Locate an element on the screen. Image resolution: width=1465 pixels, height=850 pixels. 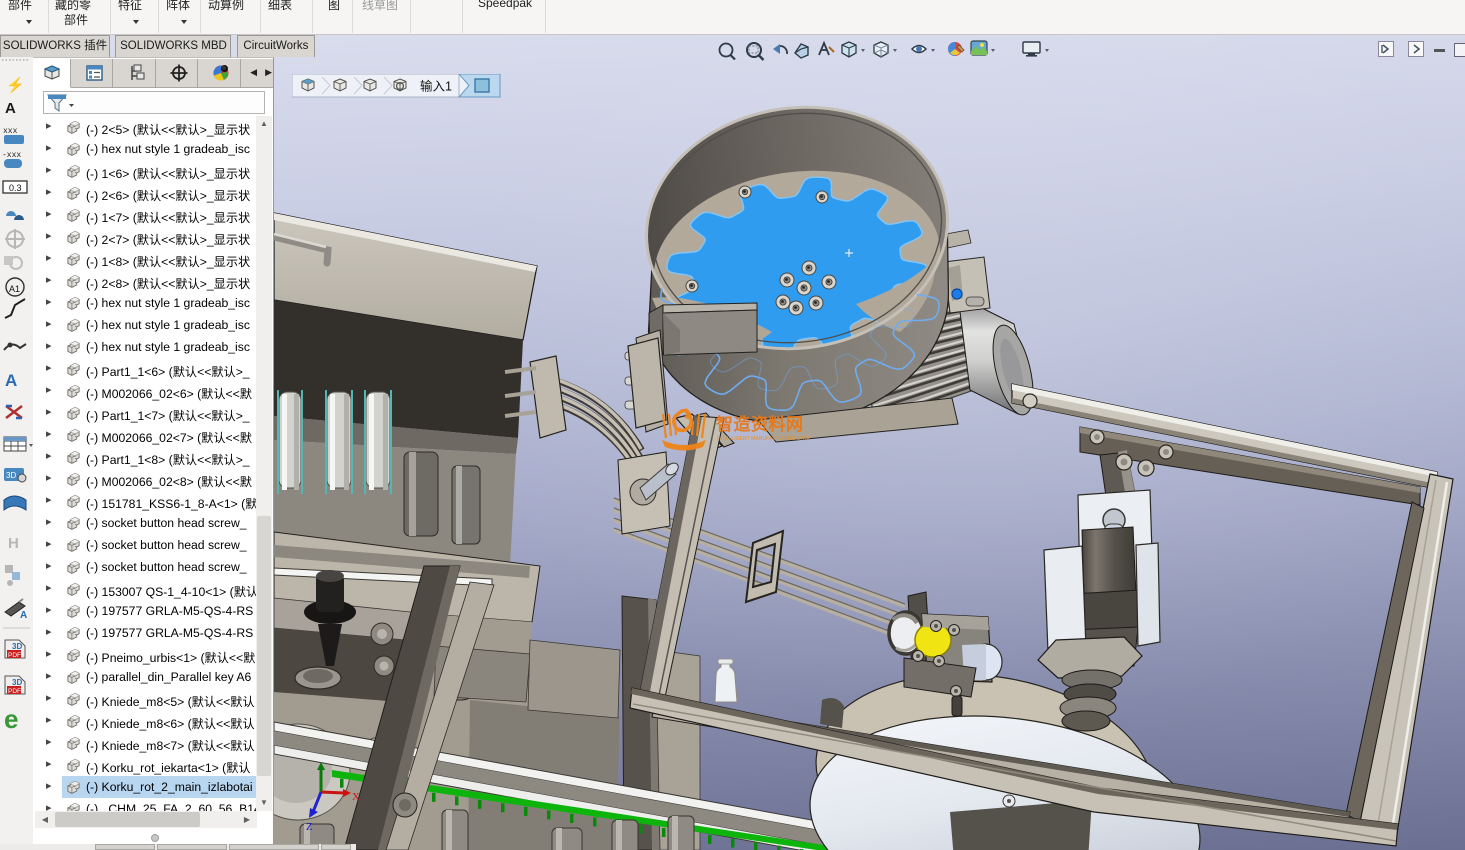
svg-text: 0.3 is located at coordinates (15, 188).